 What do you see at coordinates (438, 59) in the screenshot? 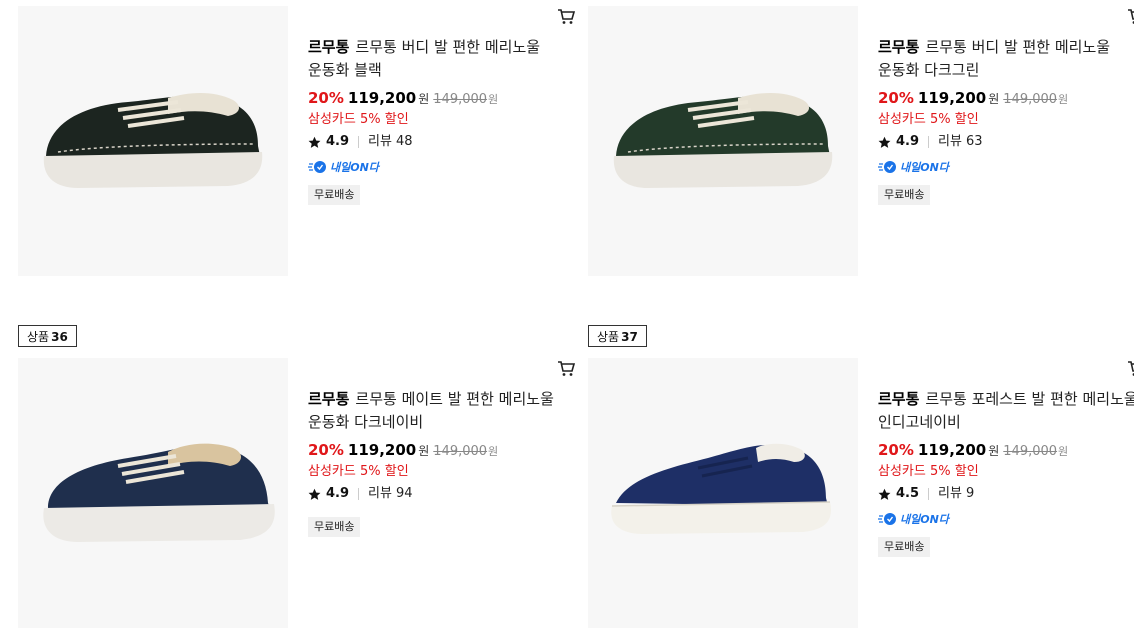
I see `product-title: 르무통 르무통 버디 발 편한 메리노울 운동화 블랙` at bounding box center [438, 59].